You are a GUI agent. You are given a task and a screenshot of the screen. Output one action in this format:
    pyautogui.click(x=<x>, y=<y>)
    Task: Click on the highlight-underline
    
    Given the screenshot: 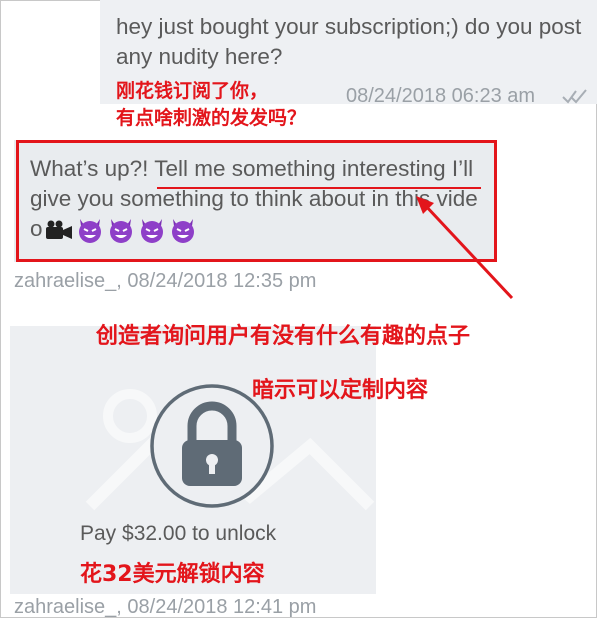 What is the action you would take?
    pyautogui.click(x=319, y=188)
    